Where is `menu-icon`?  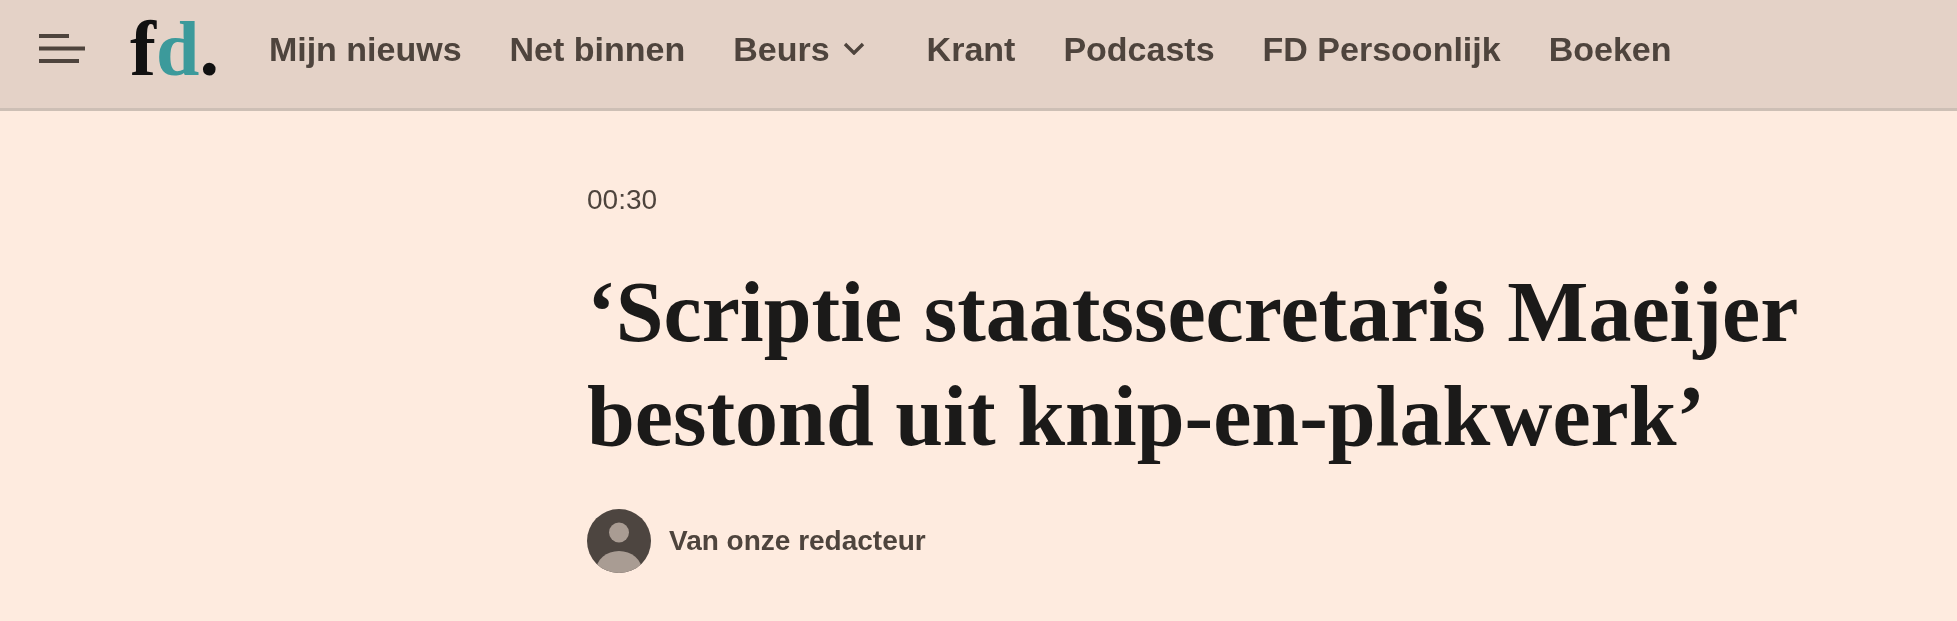 menu-icon is located at coordinates (62, 48).